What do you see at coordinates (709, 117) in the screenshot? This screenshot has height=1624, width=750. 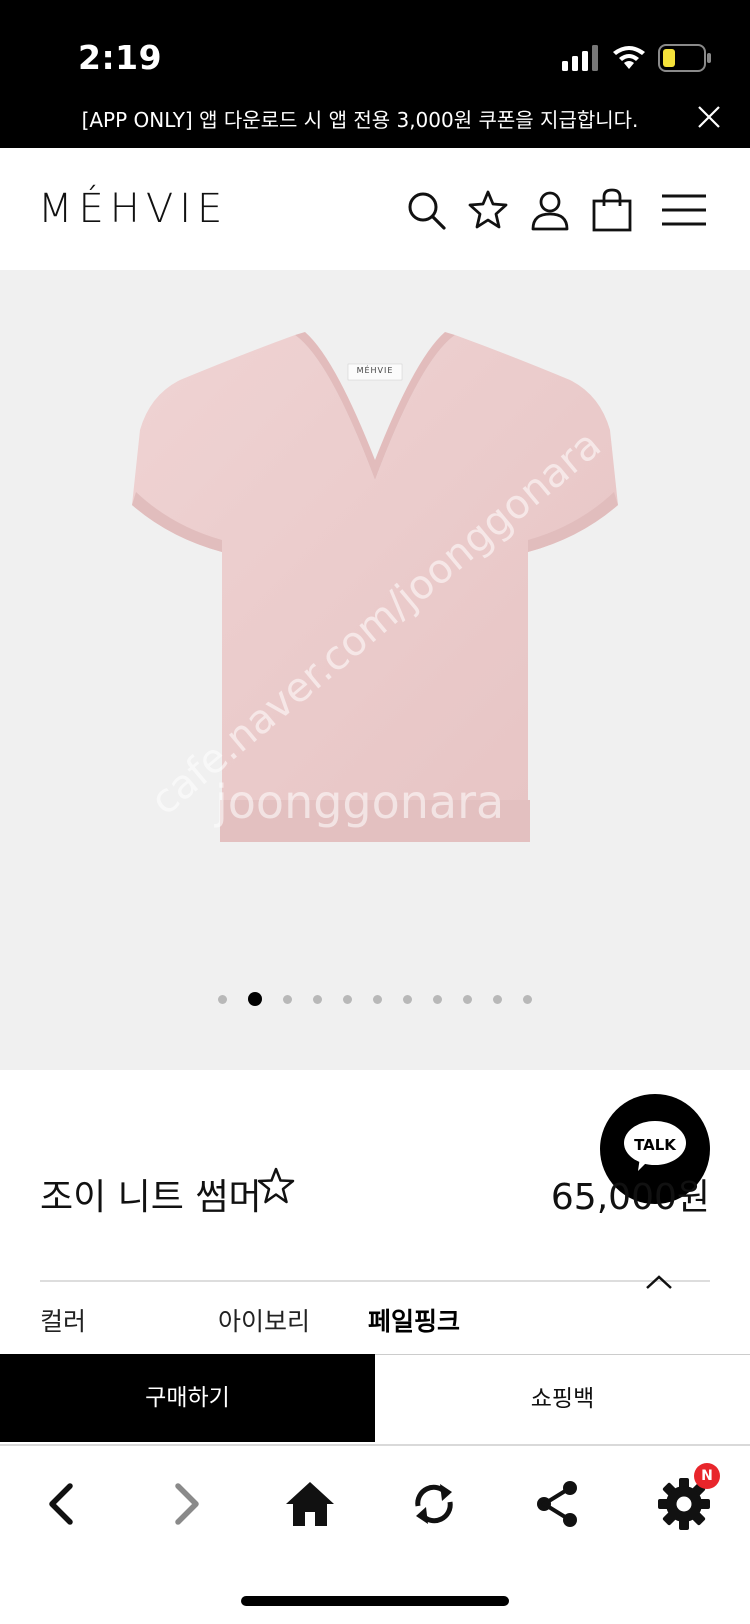 I see `close-icon` at bounding box center [709, 117].